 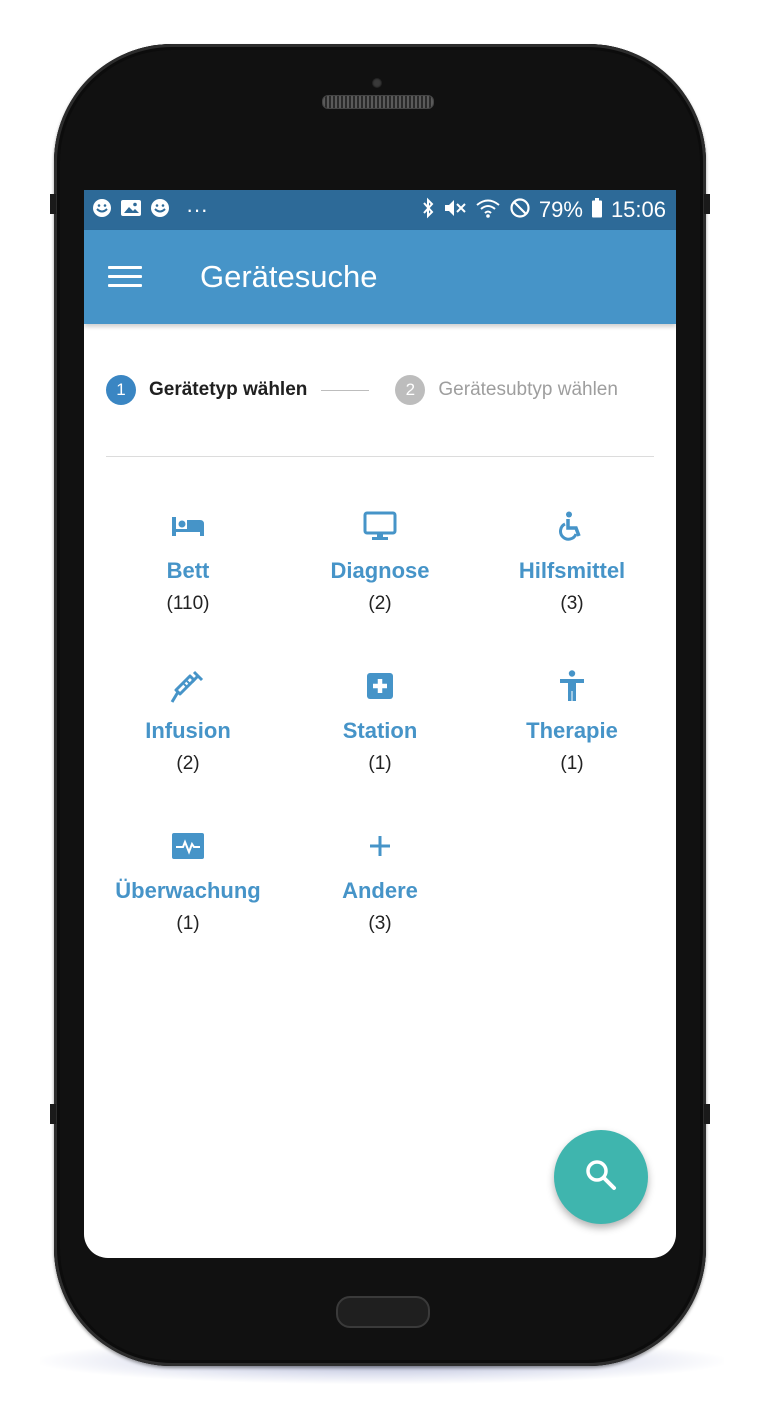 I want to click on wheelchair-icon, so click(x=572, y=526).